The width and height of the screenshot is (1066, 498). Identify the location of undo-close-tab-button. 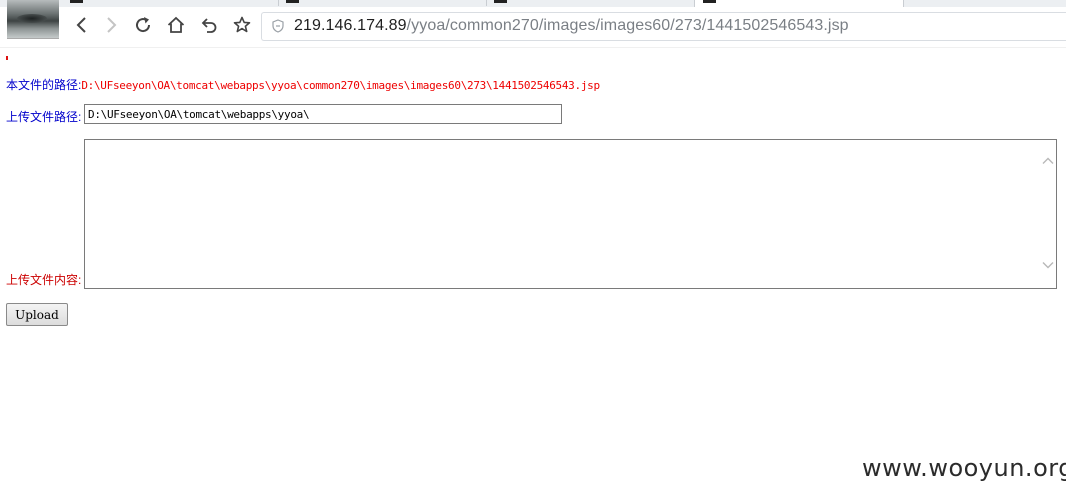
(209, 25).